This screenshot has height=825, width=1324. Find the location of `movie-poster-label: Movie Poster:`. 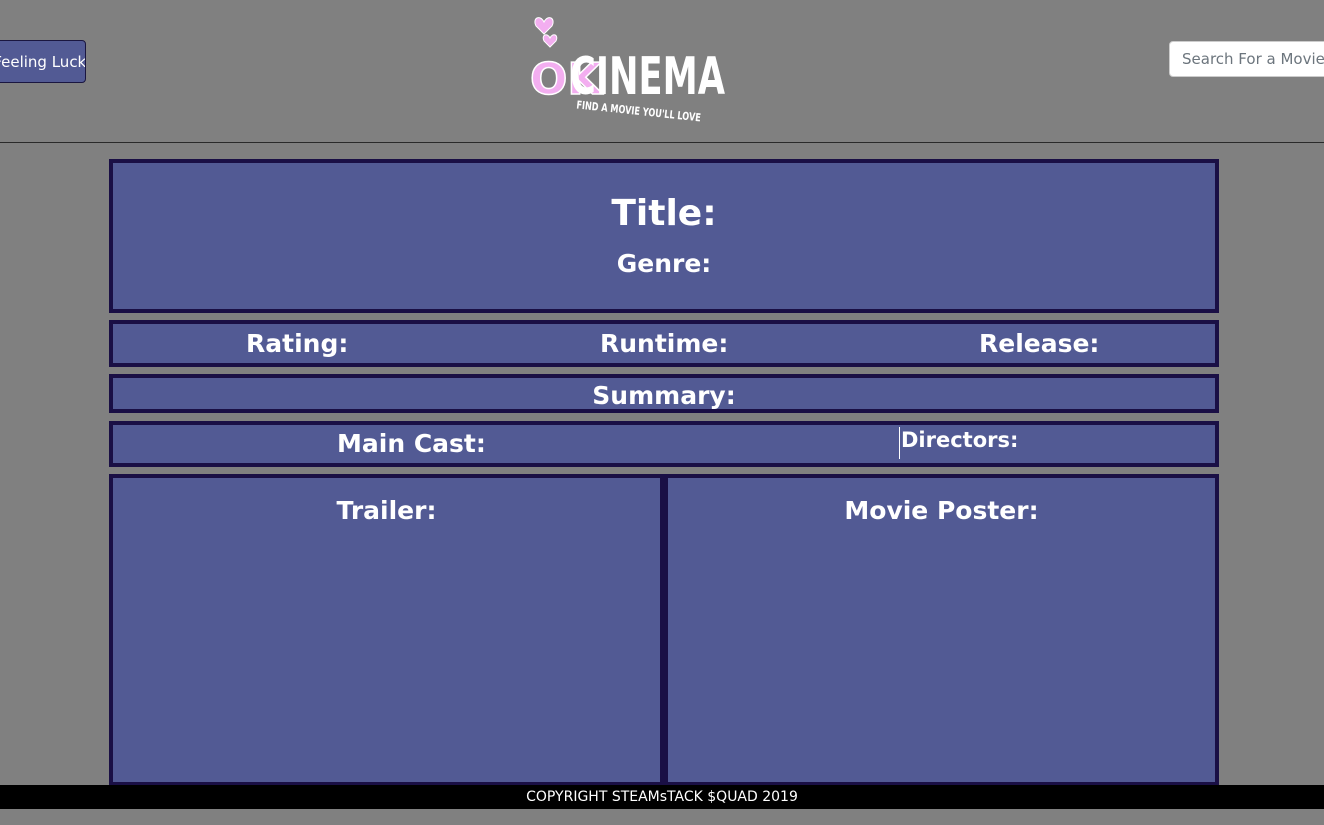

movie-poster-label: Movie Poster: is located at coordinates (941, 510).